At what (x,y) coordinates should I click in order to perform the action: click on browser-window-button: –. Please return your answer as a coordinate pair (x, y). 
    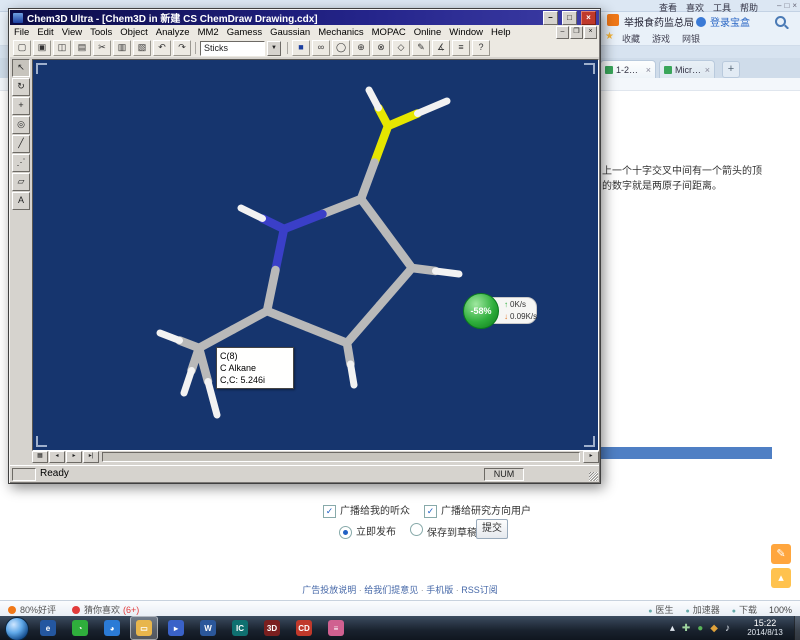
    Looking at the image, I should click on (779, 5).